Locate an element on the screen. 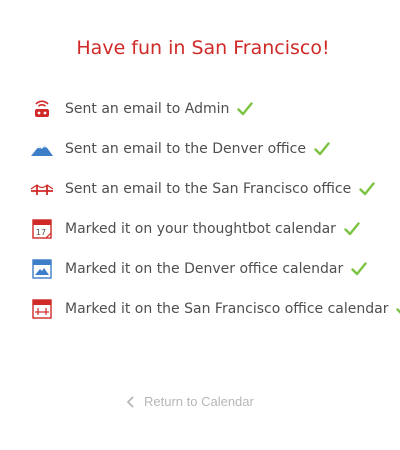  list-item: 17 Marked it on your thoughtbot calendar is located at coordinates (211, 229).